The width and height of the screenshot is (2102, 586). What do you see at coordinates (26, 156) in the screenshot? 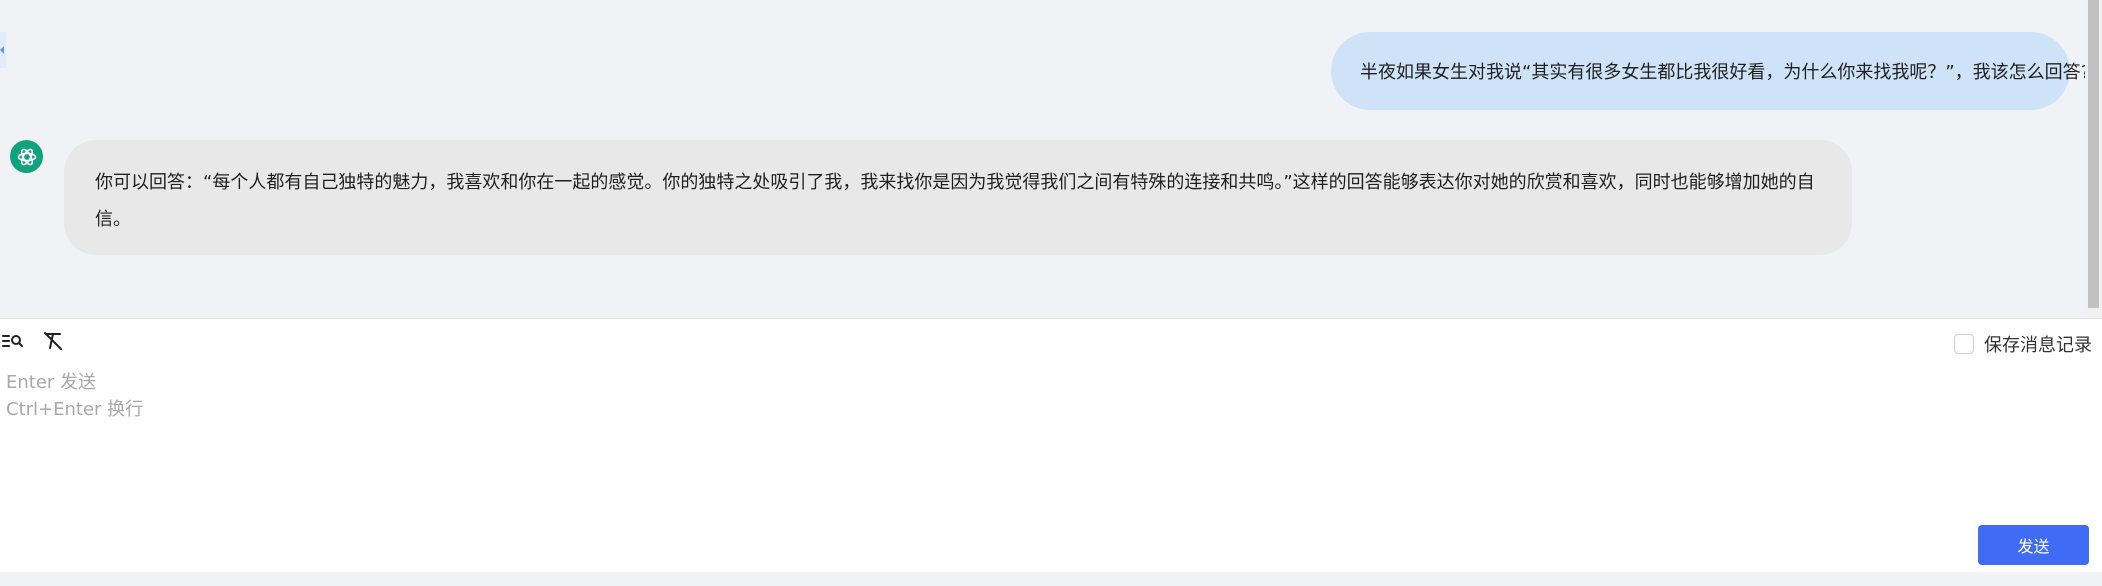
I see `openai-logo-icon` at bounding box center [26, 156].